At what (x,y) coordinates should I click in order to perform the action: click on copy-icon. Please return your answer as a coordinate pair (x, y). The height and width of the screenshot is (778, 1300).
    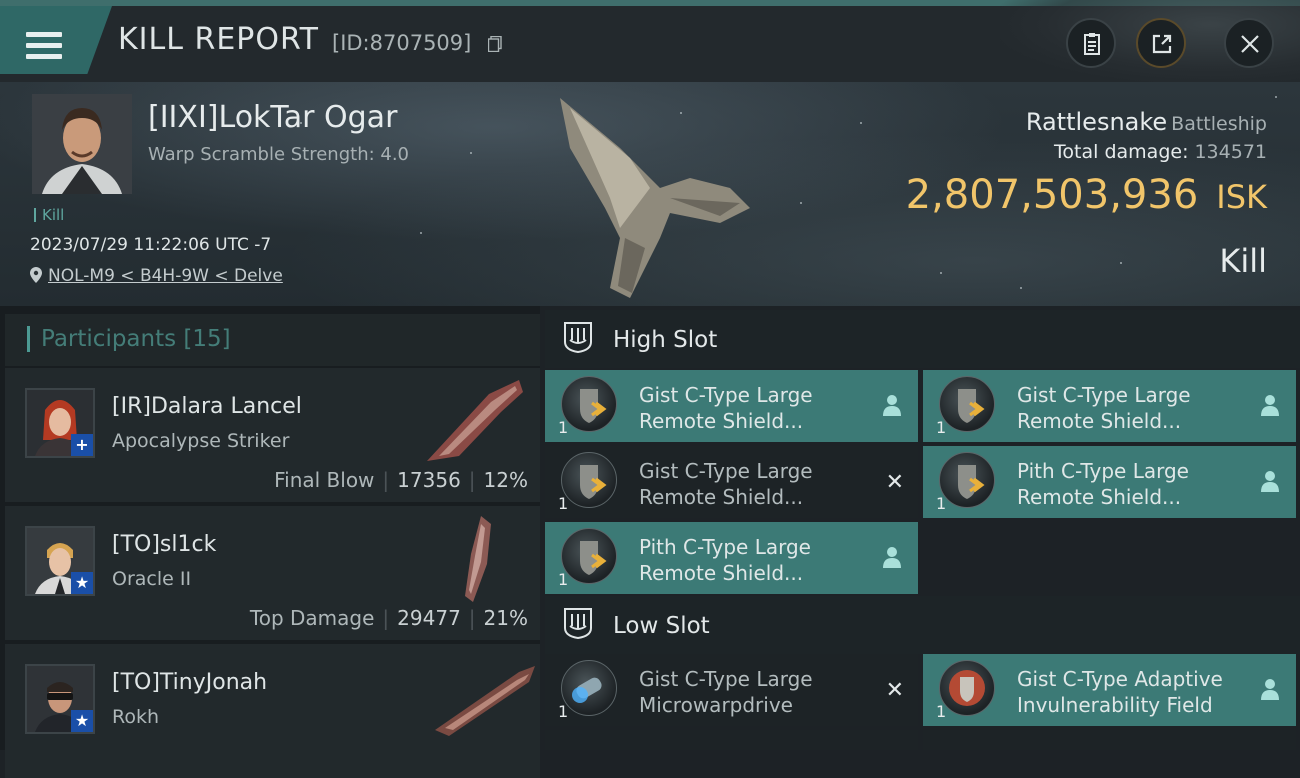
    Looking at the image, I should click on (495, 44).